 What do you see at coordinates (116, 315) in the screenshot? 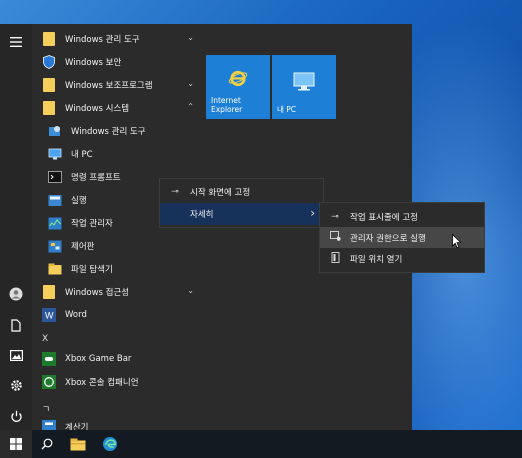
I see `app-list-item: W Word` at bounding box center [116, 315].